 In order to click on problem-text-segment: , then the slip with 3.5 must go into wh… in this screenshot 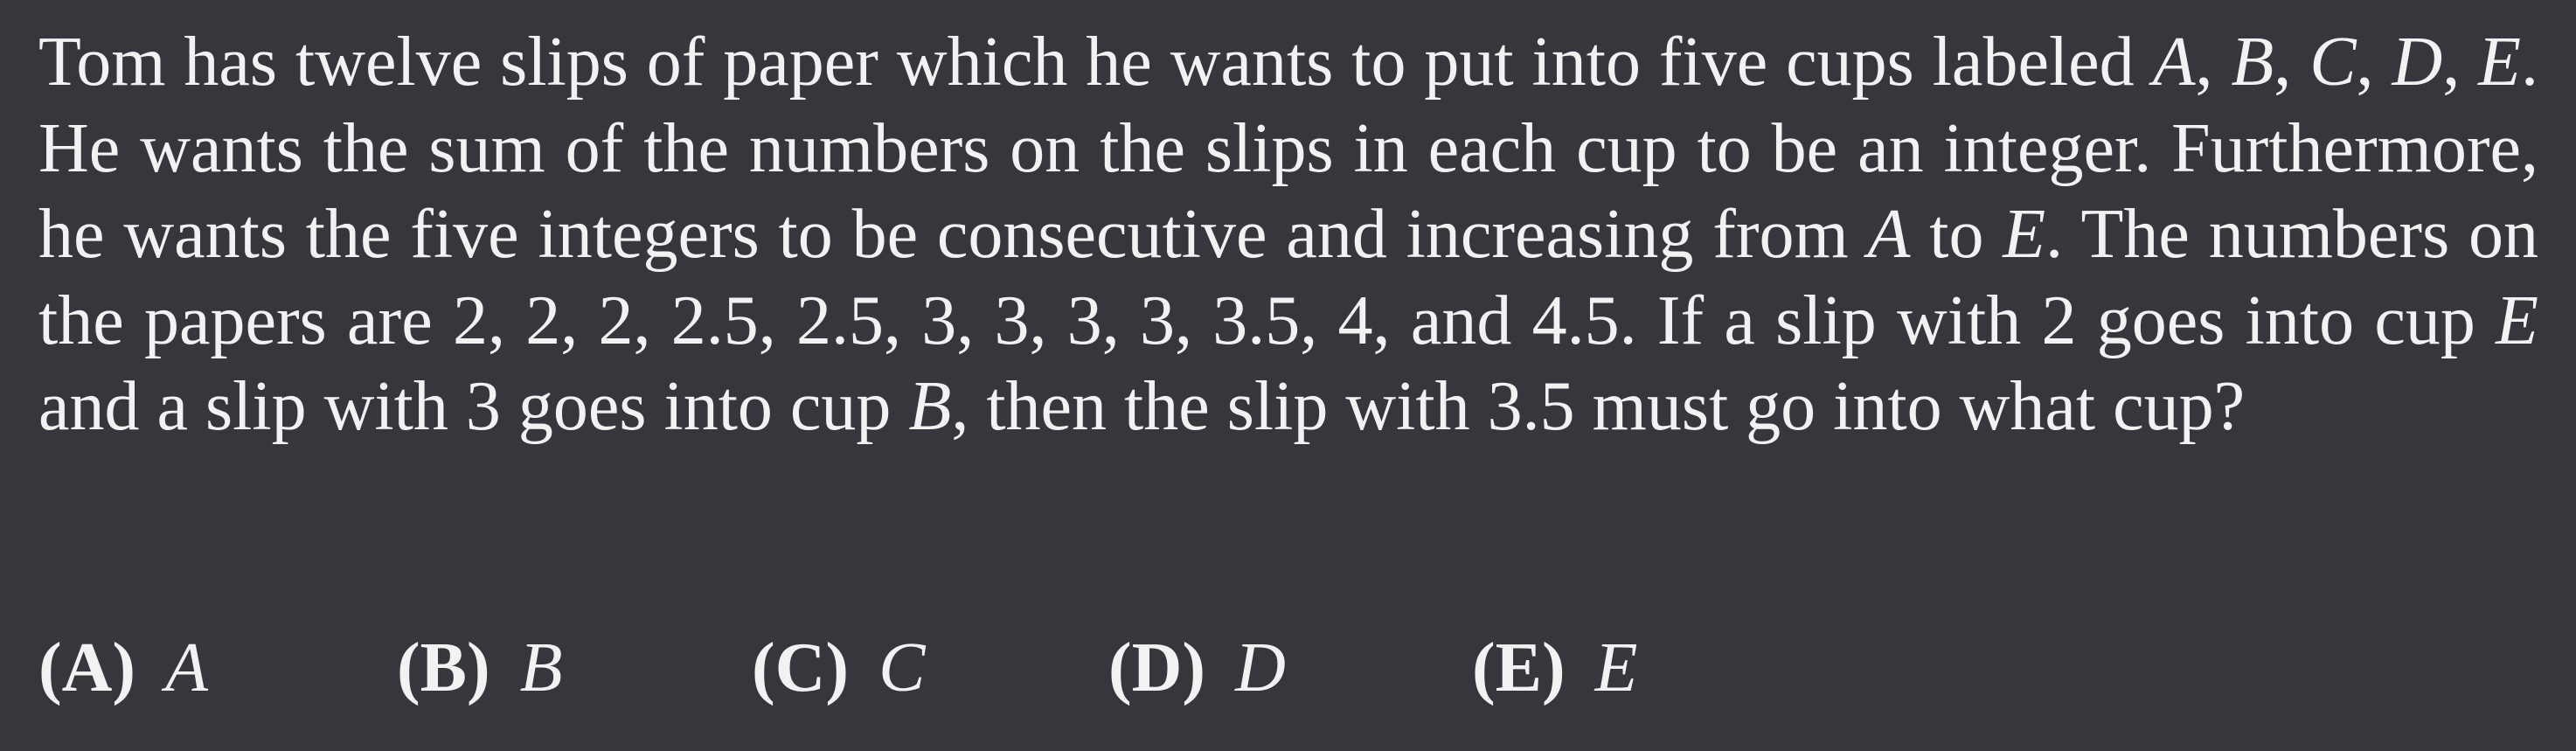, I will do `click(1598, 406)`.